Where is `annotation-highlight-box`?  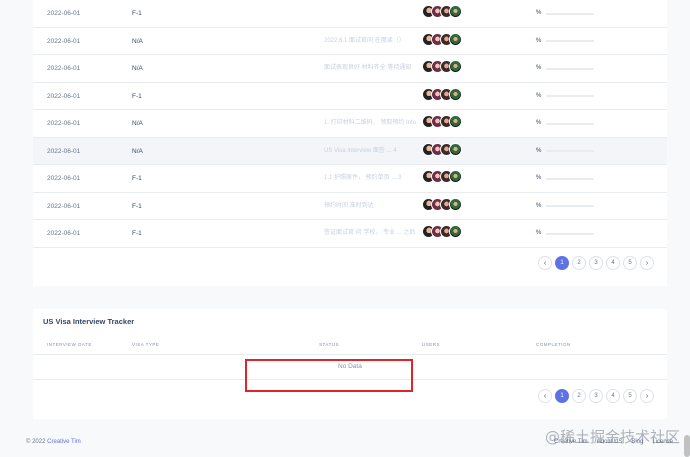
annotation-highlight-box is located at coordinates (329, 375).